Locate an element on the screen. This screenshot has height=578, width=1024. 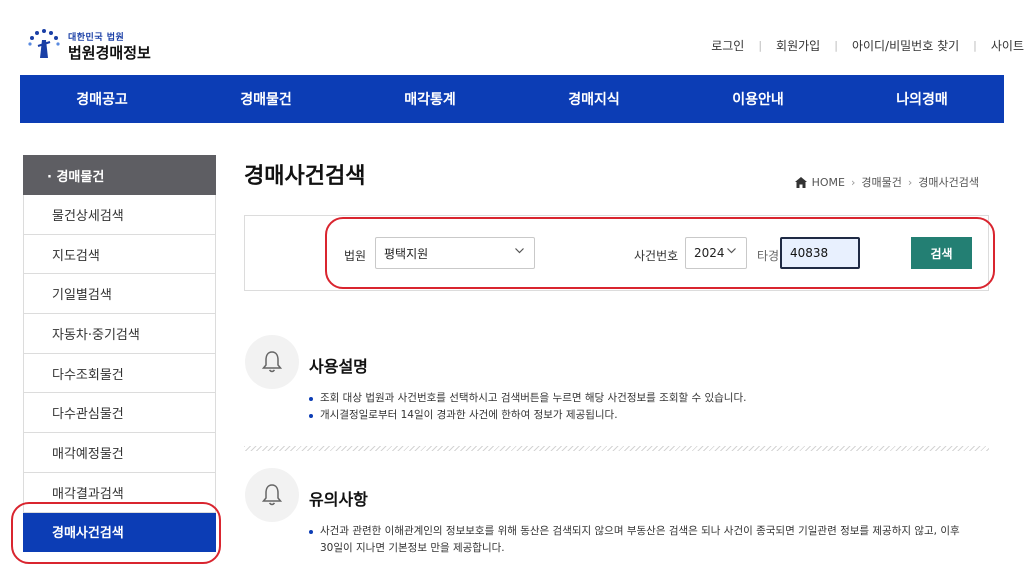
page-title: 경매사건검색 is located at coordinates (305, 176).